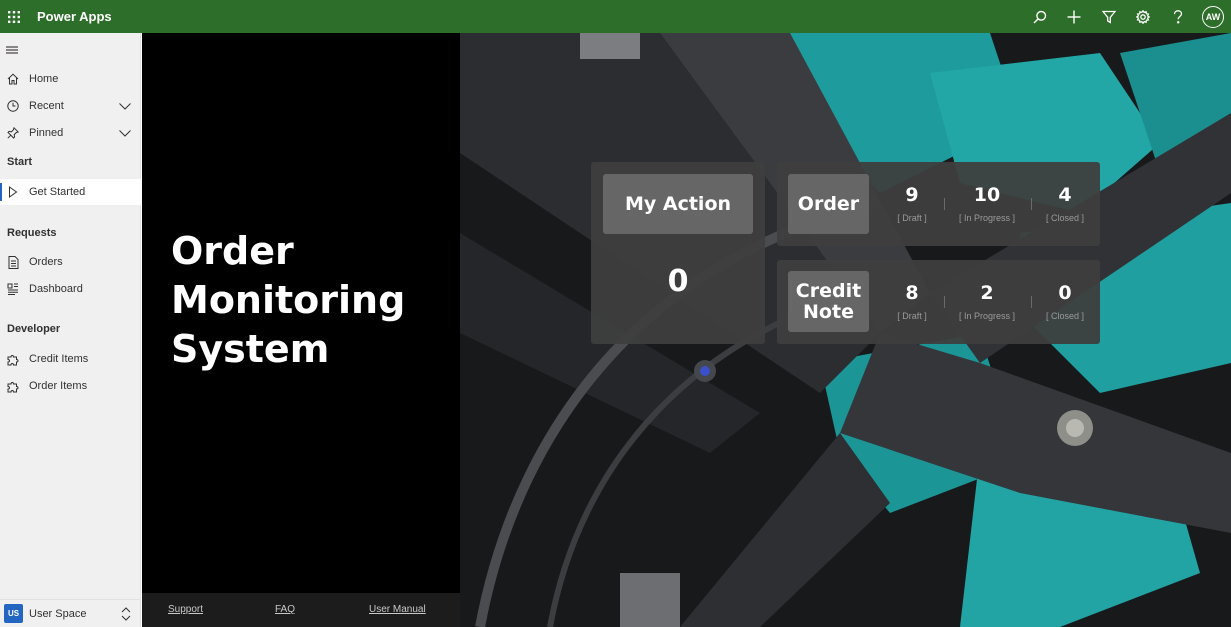 This screenshot has width=1231, height=627. I want to click on settings-button, so click(1143, 16).